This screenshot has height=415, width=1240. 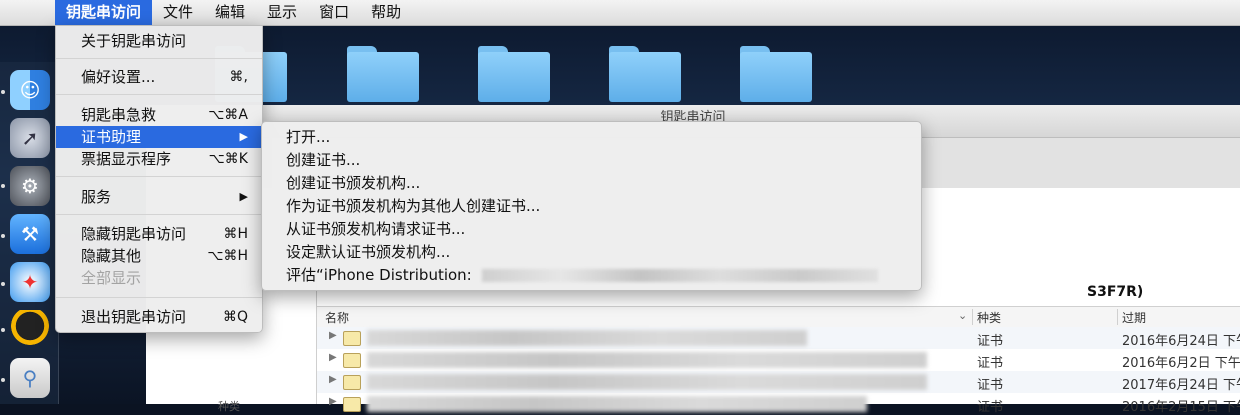 What do you see at coordinates (989, 317) in the screenshot?
I see `column-kind: 种类` at bounding box center [989, 317].